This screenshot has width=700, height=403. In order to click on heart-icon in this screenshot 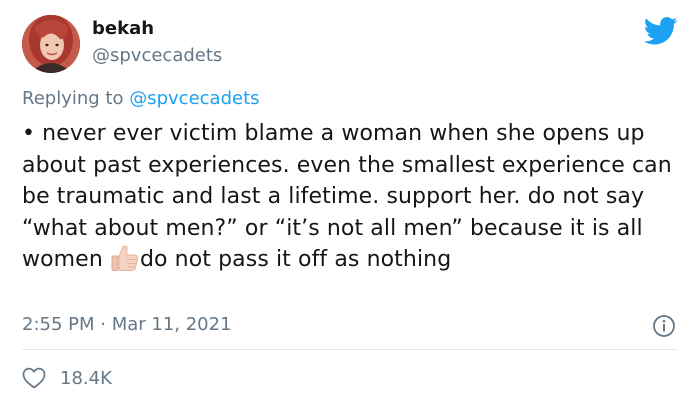, I will do `click(34, 378)`.